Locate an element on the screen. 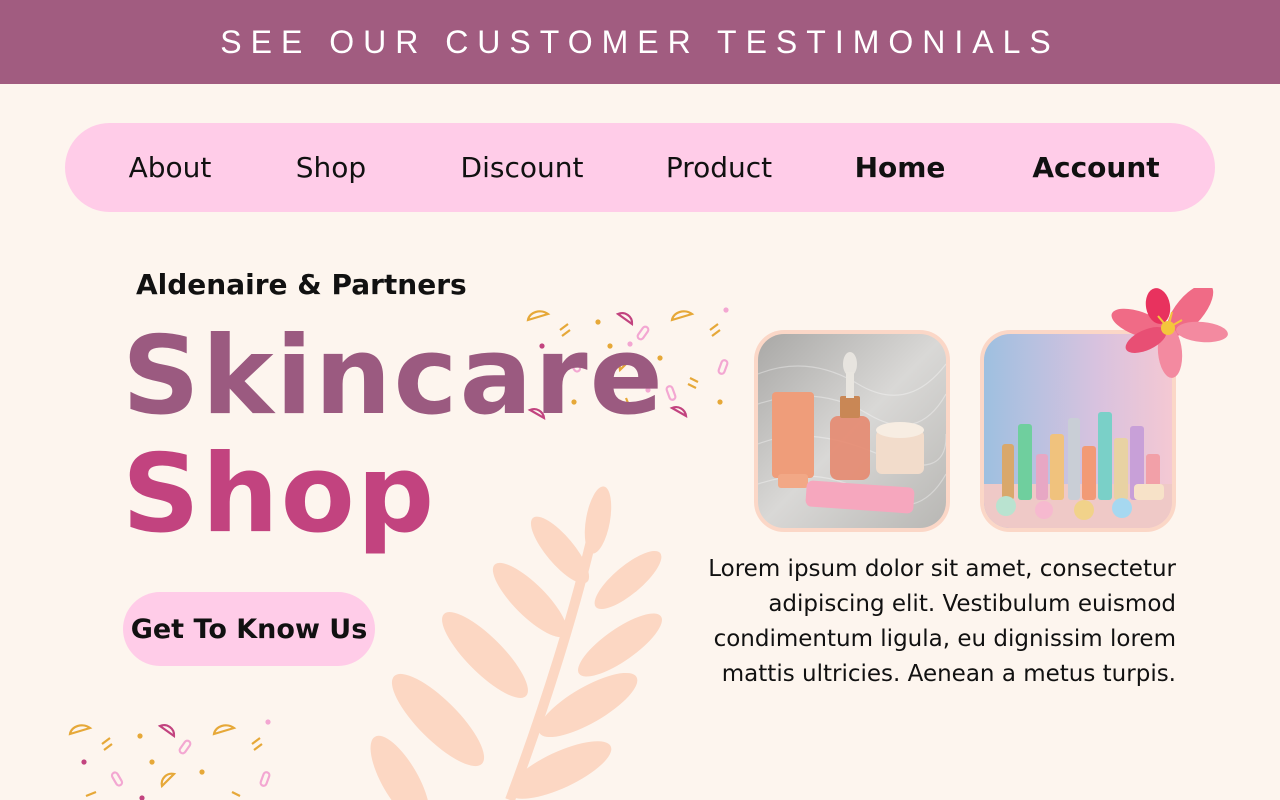 Image resolution: width=1280 pixels, height=800 pixels. nav-item-about: About is located at coordinates (170, 167).